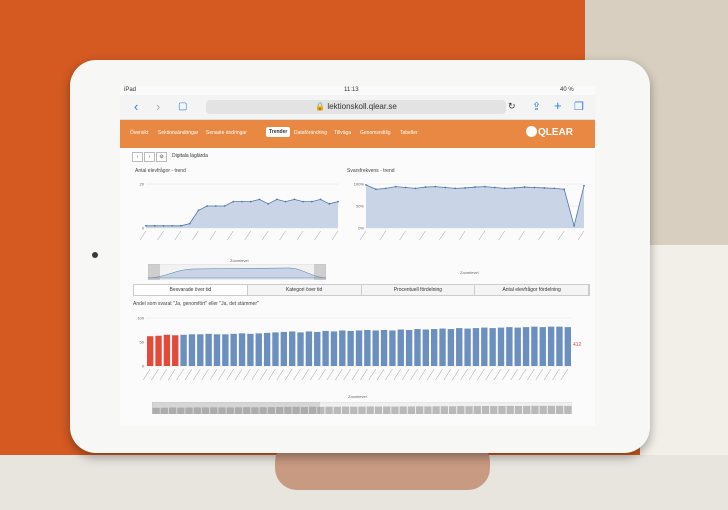 The image size is (728, 510). I want to click on prev-button: ‹, so click(137, 157).